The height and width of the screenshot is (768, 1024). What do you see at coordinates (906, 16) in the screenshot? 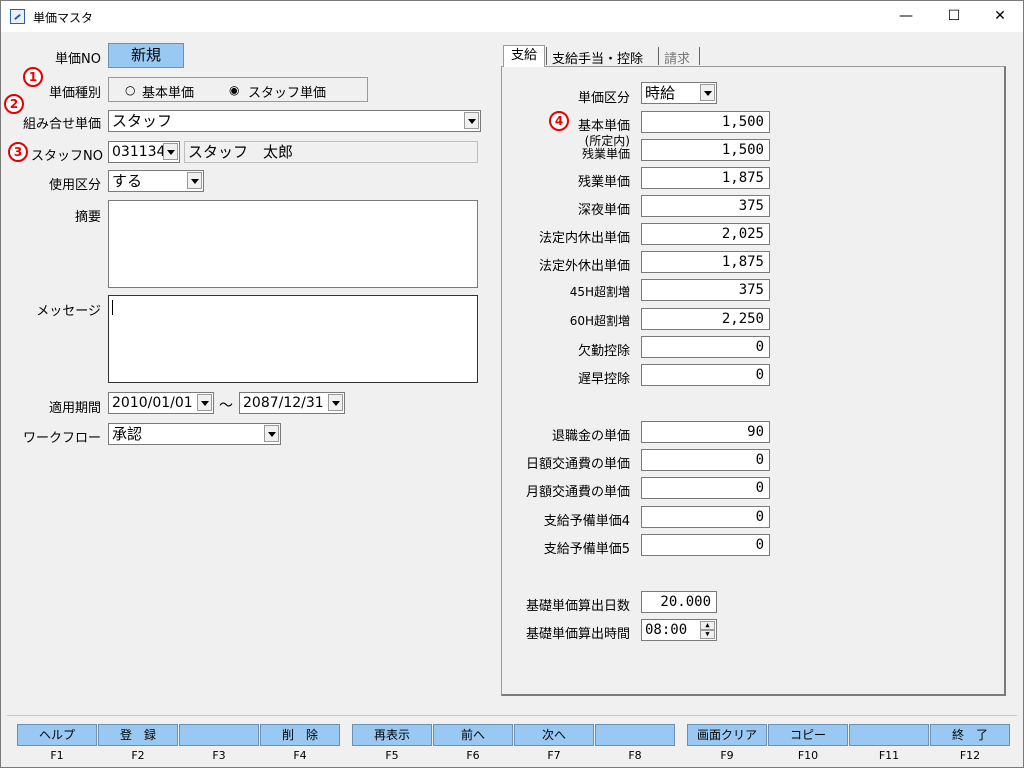
I see `minimize-button: —` at bounding box center [906, 16].